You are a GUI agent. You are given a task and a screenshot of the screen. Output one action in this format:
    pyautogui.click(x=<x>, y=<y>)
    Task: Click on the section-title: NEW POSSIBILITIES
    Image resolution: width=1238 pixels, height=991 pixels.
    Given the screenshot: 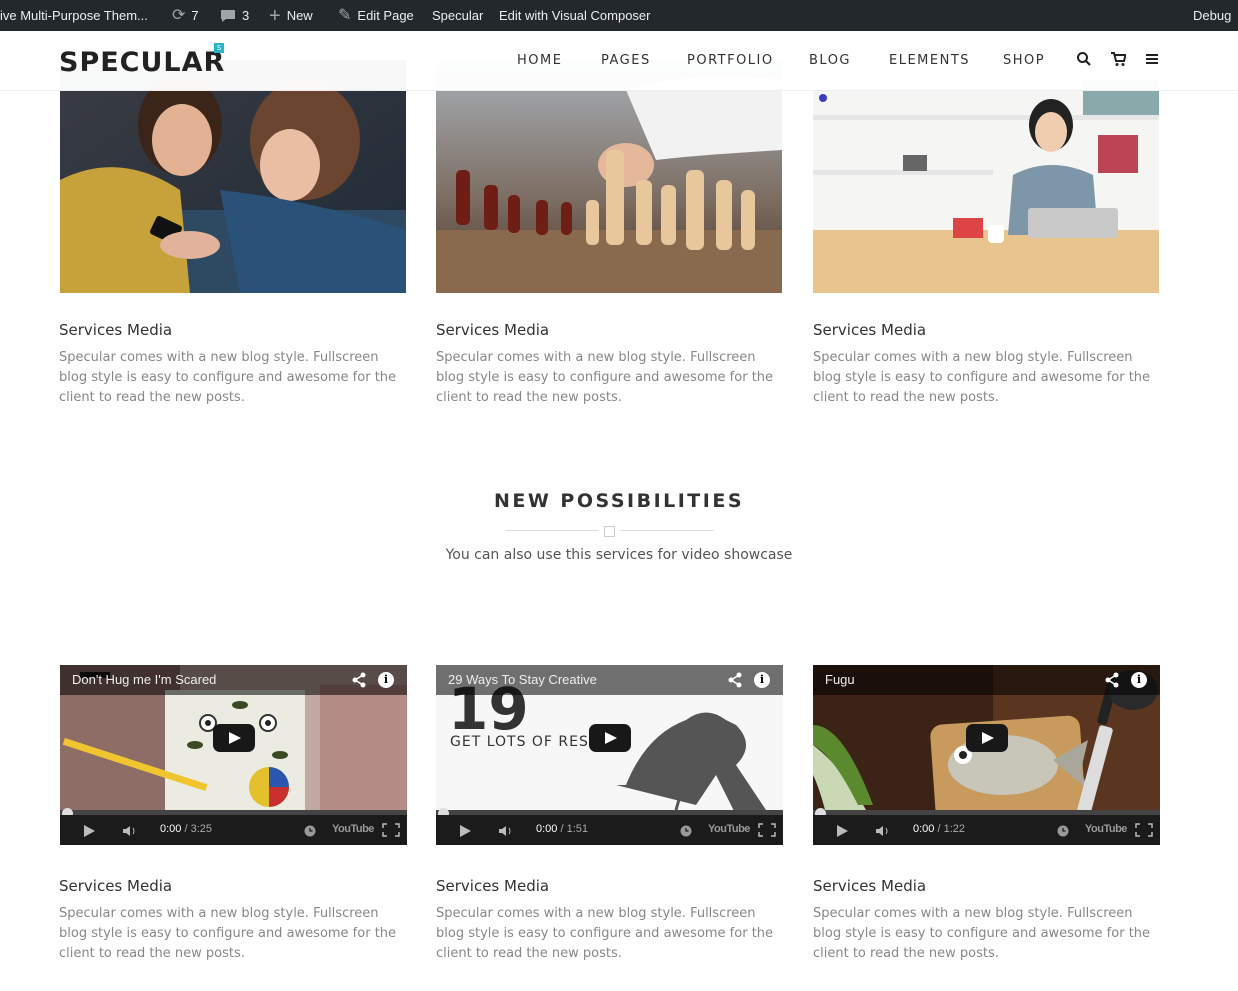 What is the action you would take?
    pyautogui.click(x=619, y=501)
    